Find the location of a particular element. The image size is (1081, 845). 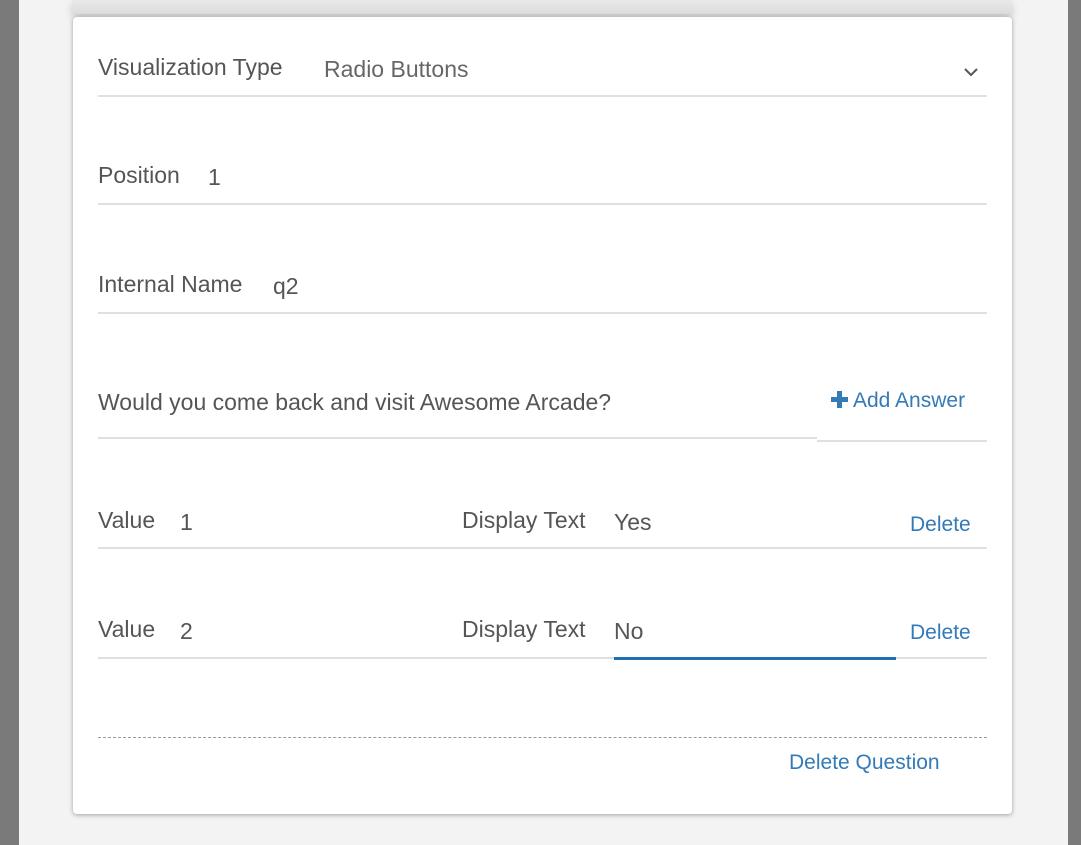

answer-1-display-label: Display Text is located at coordinates (524, 520).